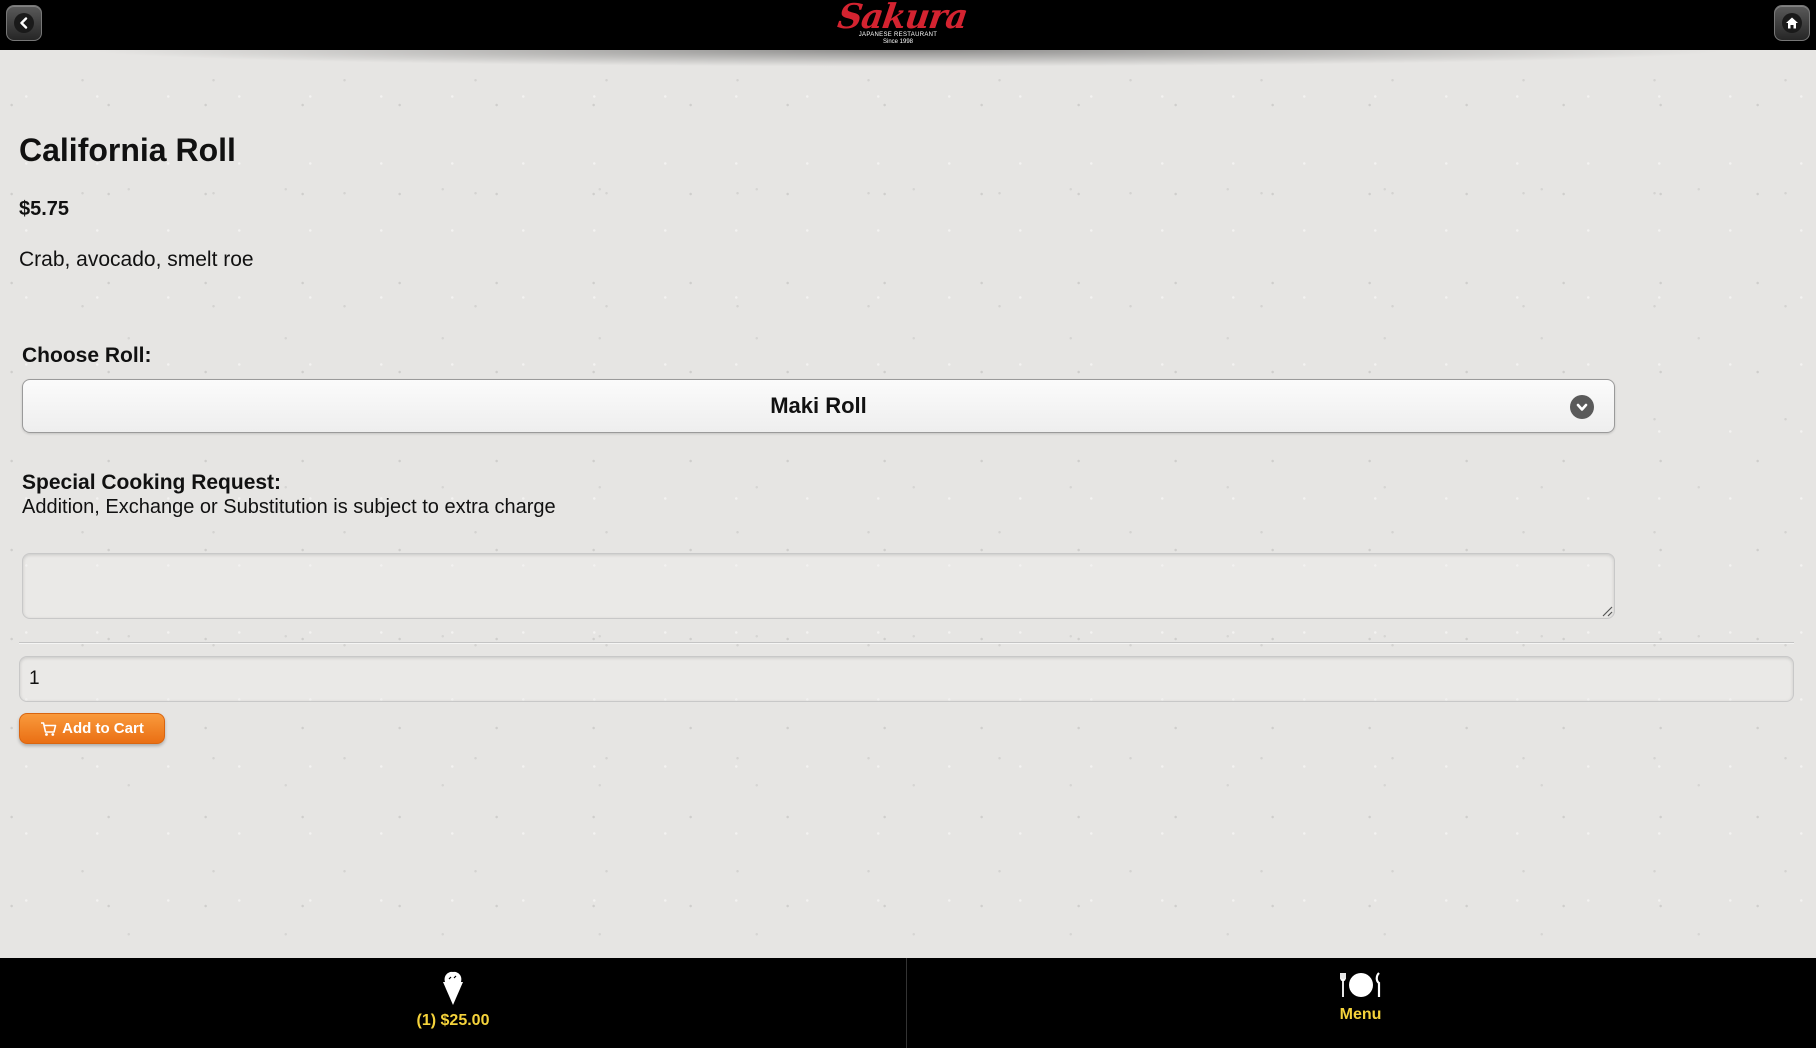  I want to click on sakura-logo: Sakura JAPANESE RESTAURANT Since 1998, so click(902, 25).